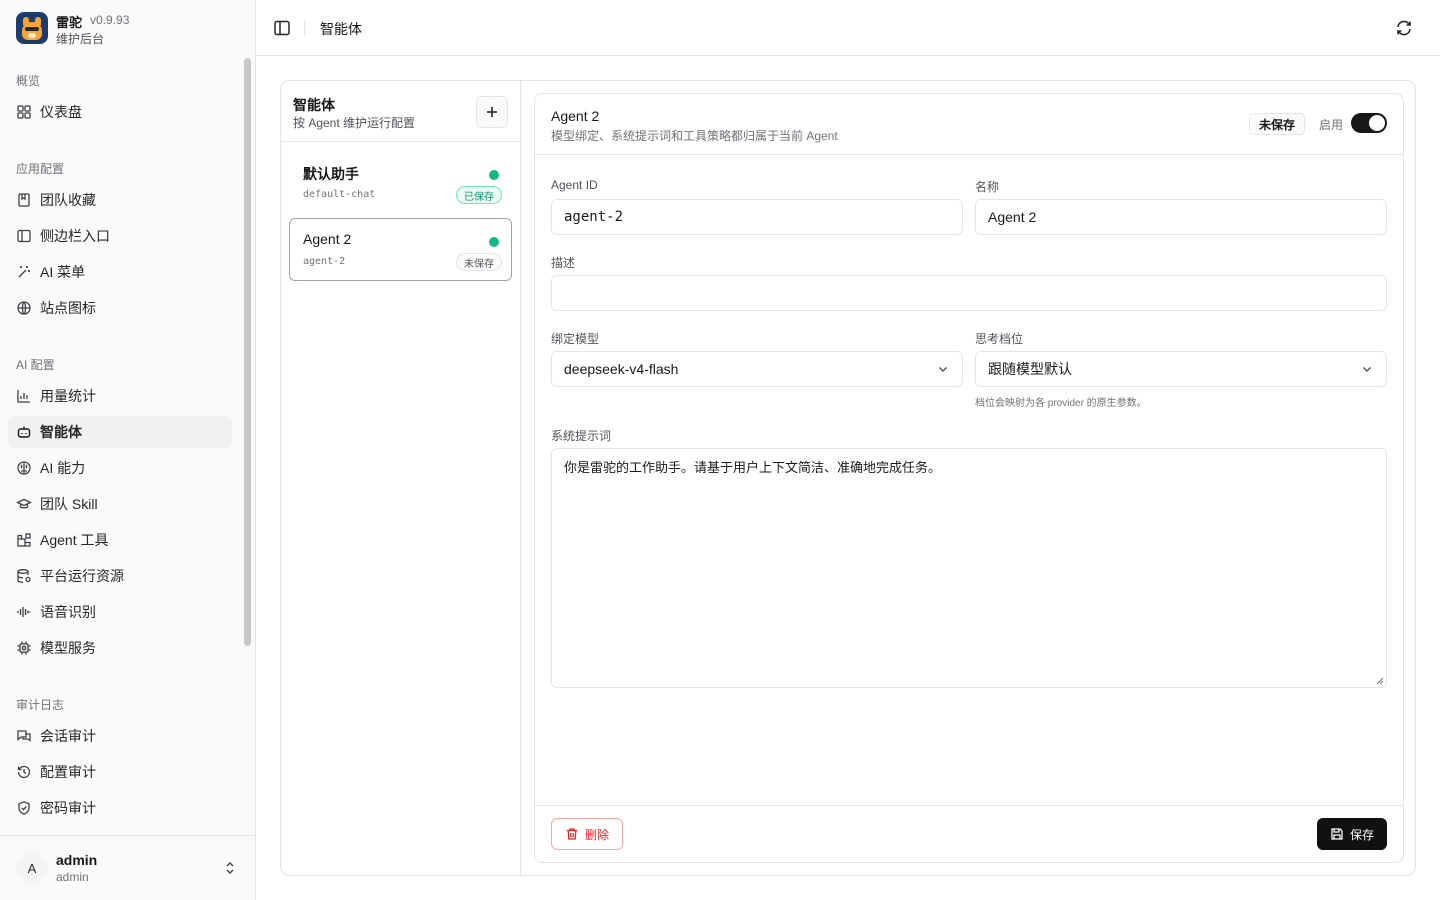  What do you see at coordinates (848, 28) in the screenshot?
I see `top-header: 智能体` at bounding box center [848, 28].